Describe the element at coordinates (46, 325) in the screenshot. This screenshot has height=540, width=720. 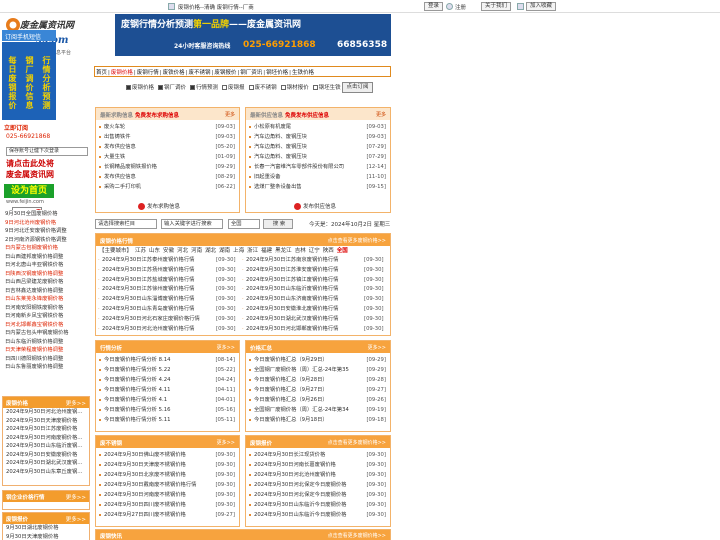
I see `left-list-item: 日河北邯郸鑫宝钢铁价格` at that location.